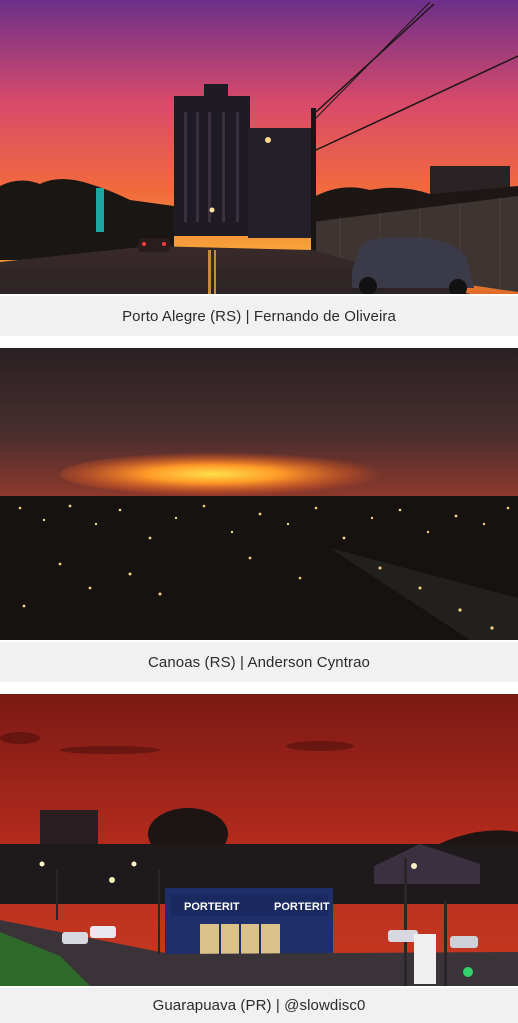 This screenshot has width=518, height=1023. I want to click on photo-caption: Porto Alegre (RS) | Fernando de Oliveira, so click(259, 316).